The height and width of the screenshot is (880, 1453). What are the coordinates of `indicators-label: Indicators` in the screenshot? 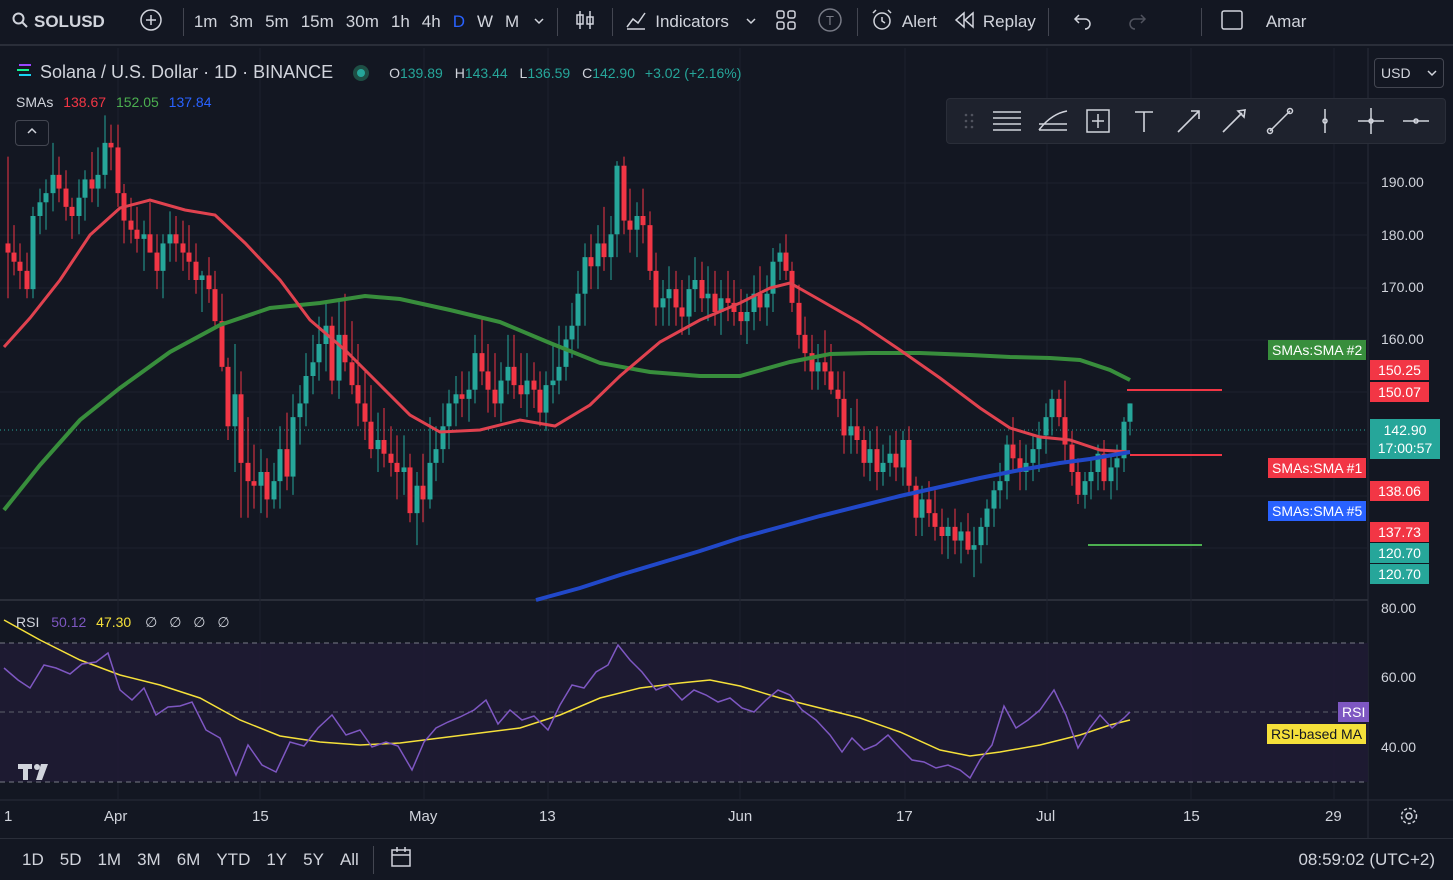 It's located at (692, 21).